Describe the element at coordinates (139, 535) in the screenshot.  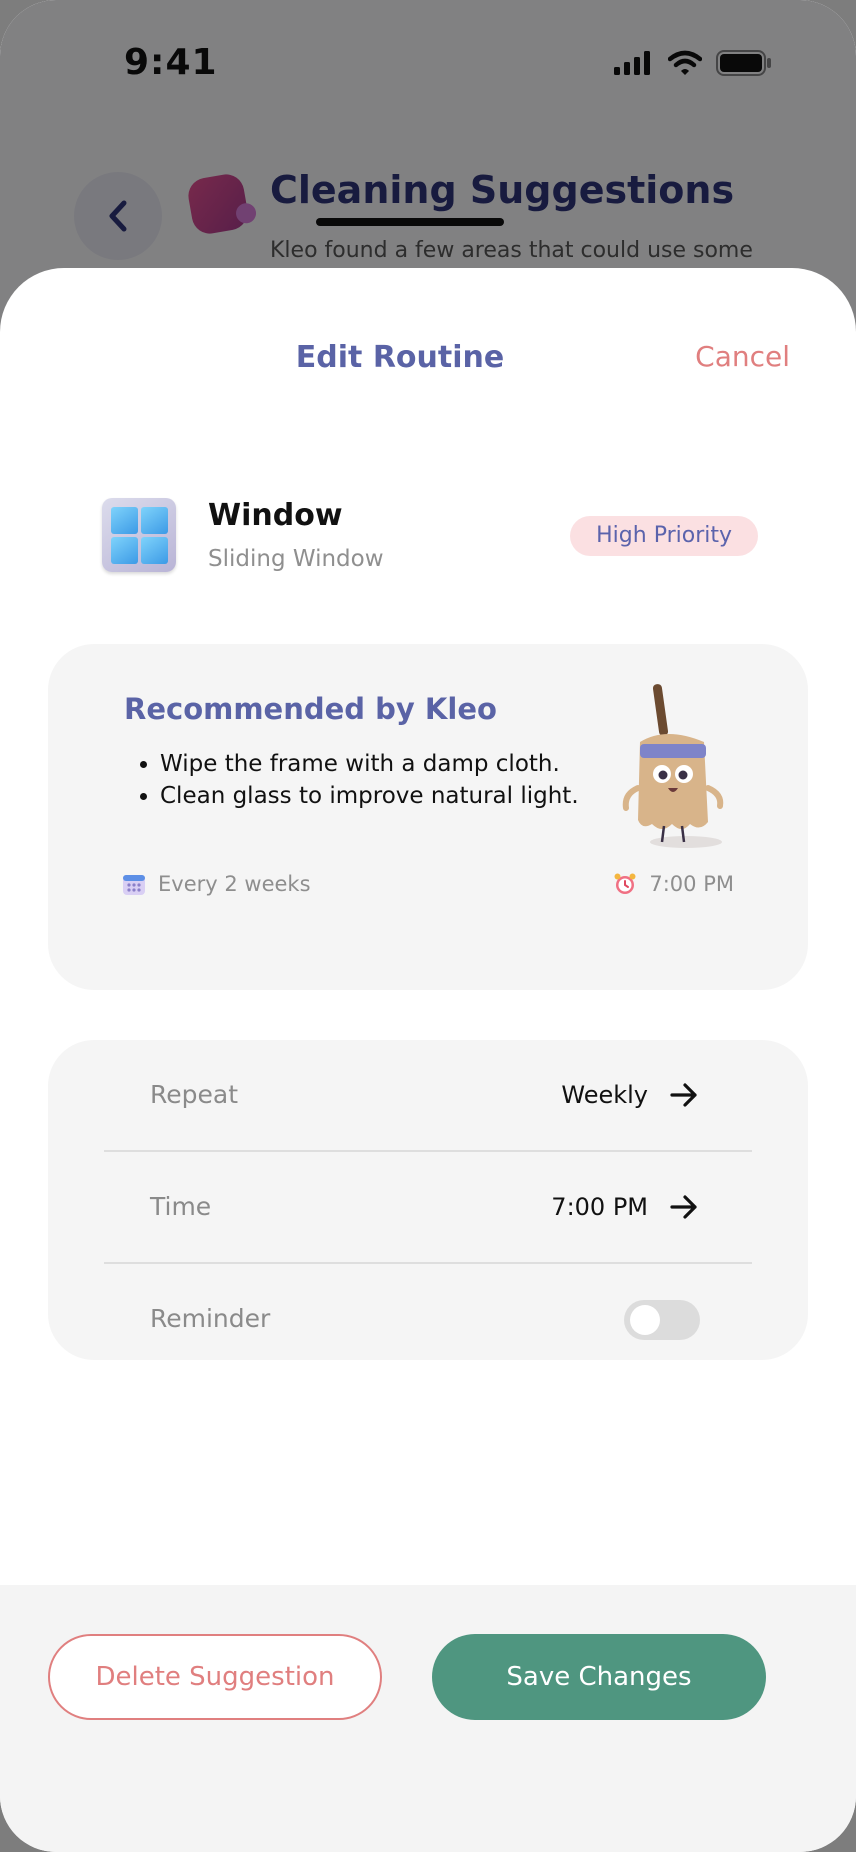
I see `window-icon` at that location.